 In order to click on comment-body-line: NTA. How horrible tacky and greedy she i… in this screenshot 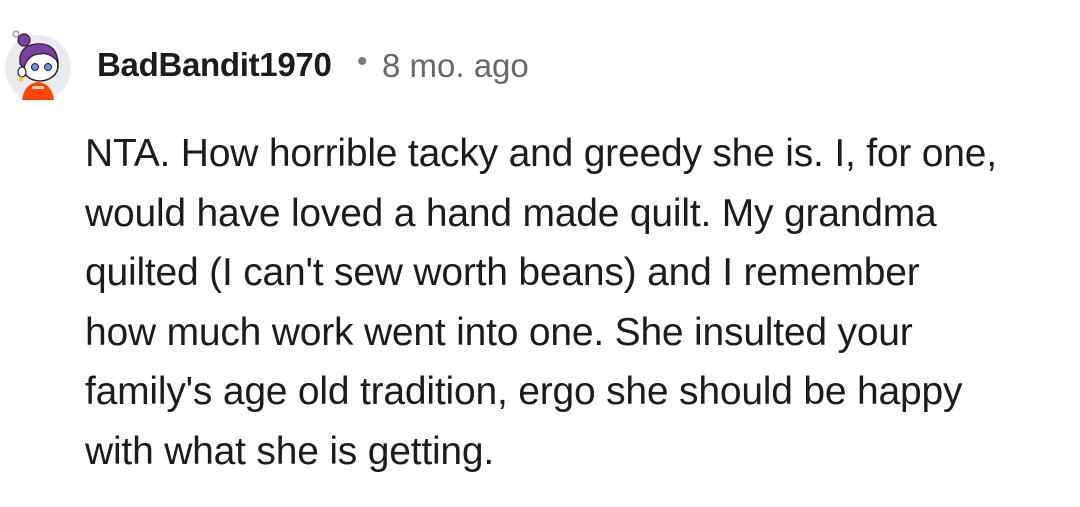, I will do `click(541, 153)`.